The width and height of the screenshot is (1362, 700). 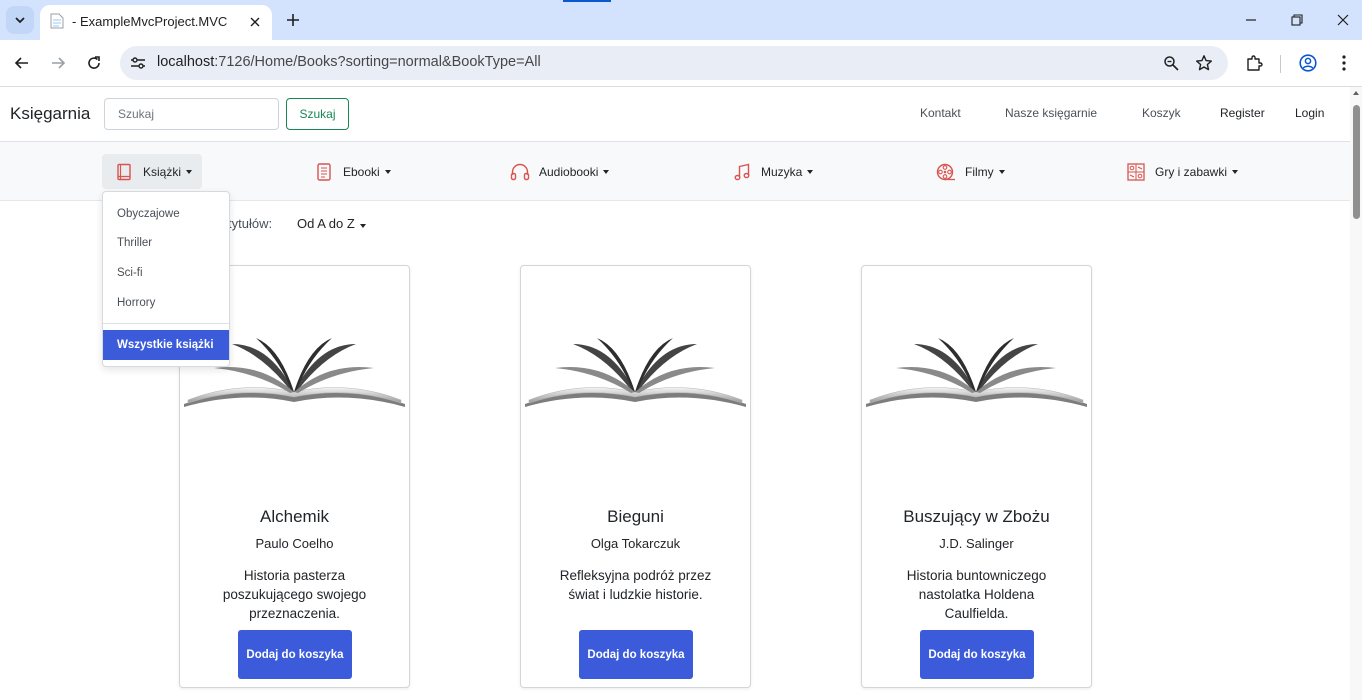 I want to click on category-label: Filmy, so click(x=979, y=171).